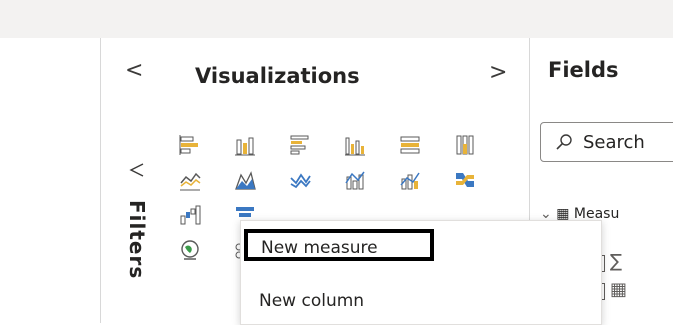 The height and width of the screenshot is (325, 673). What do you see at coordinates (312, 301) in the screenshot?
I see `menu-item-label: New column` at bounding box center [312, 301].